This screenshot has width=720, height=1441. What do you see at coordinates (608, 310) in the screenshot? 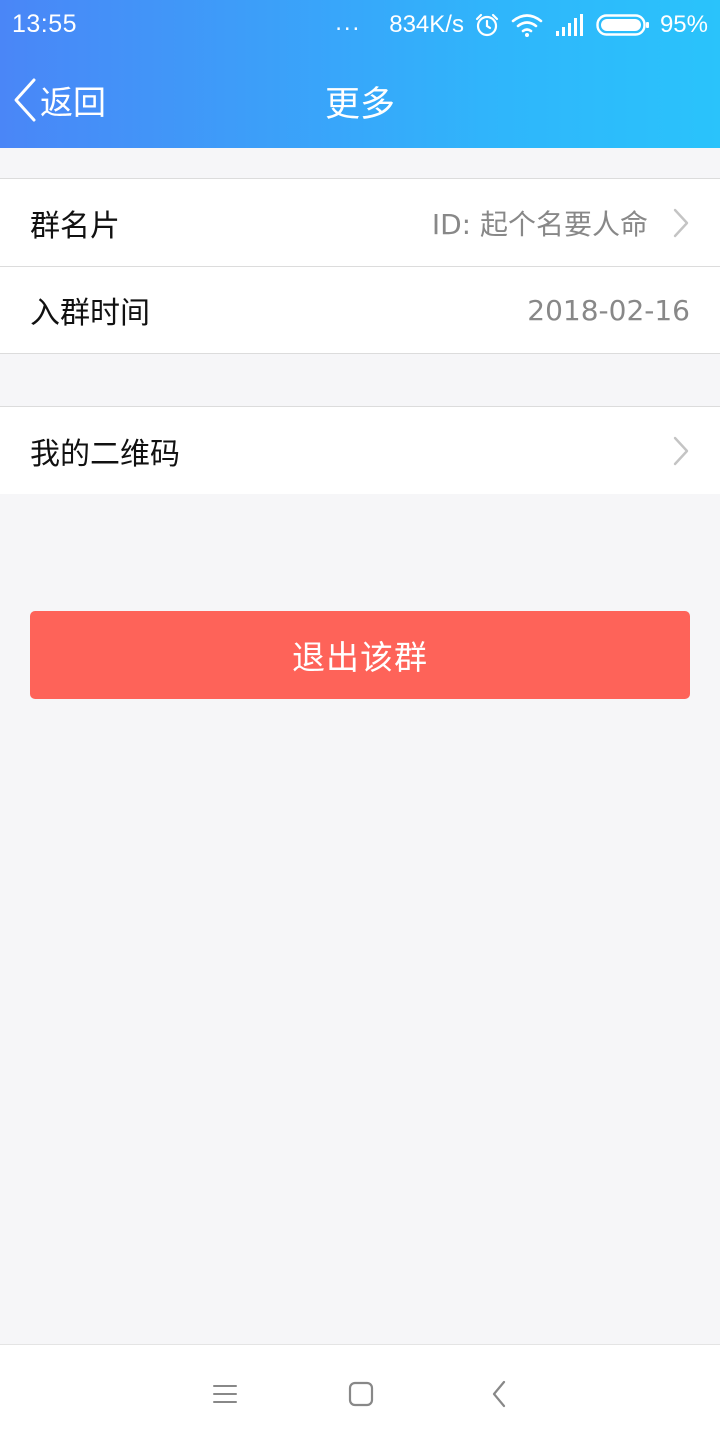
I see `row-value: 2018-02-16` at bounding box center [608, 310].